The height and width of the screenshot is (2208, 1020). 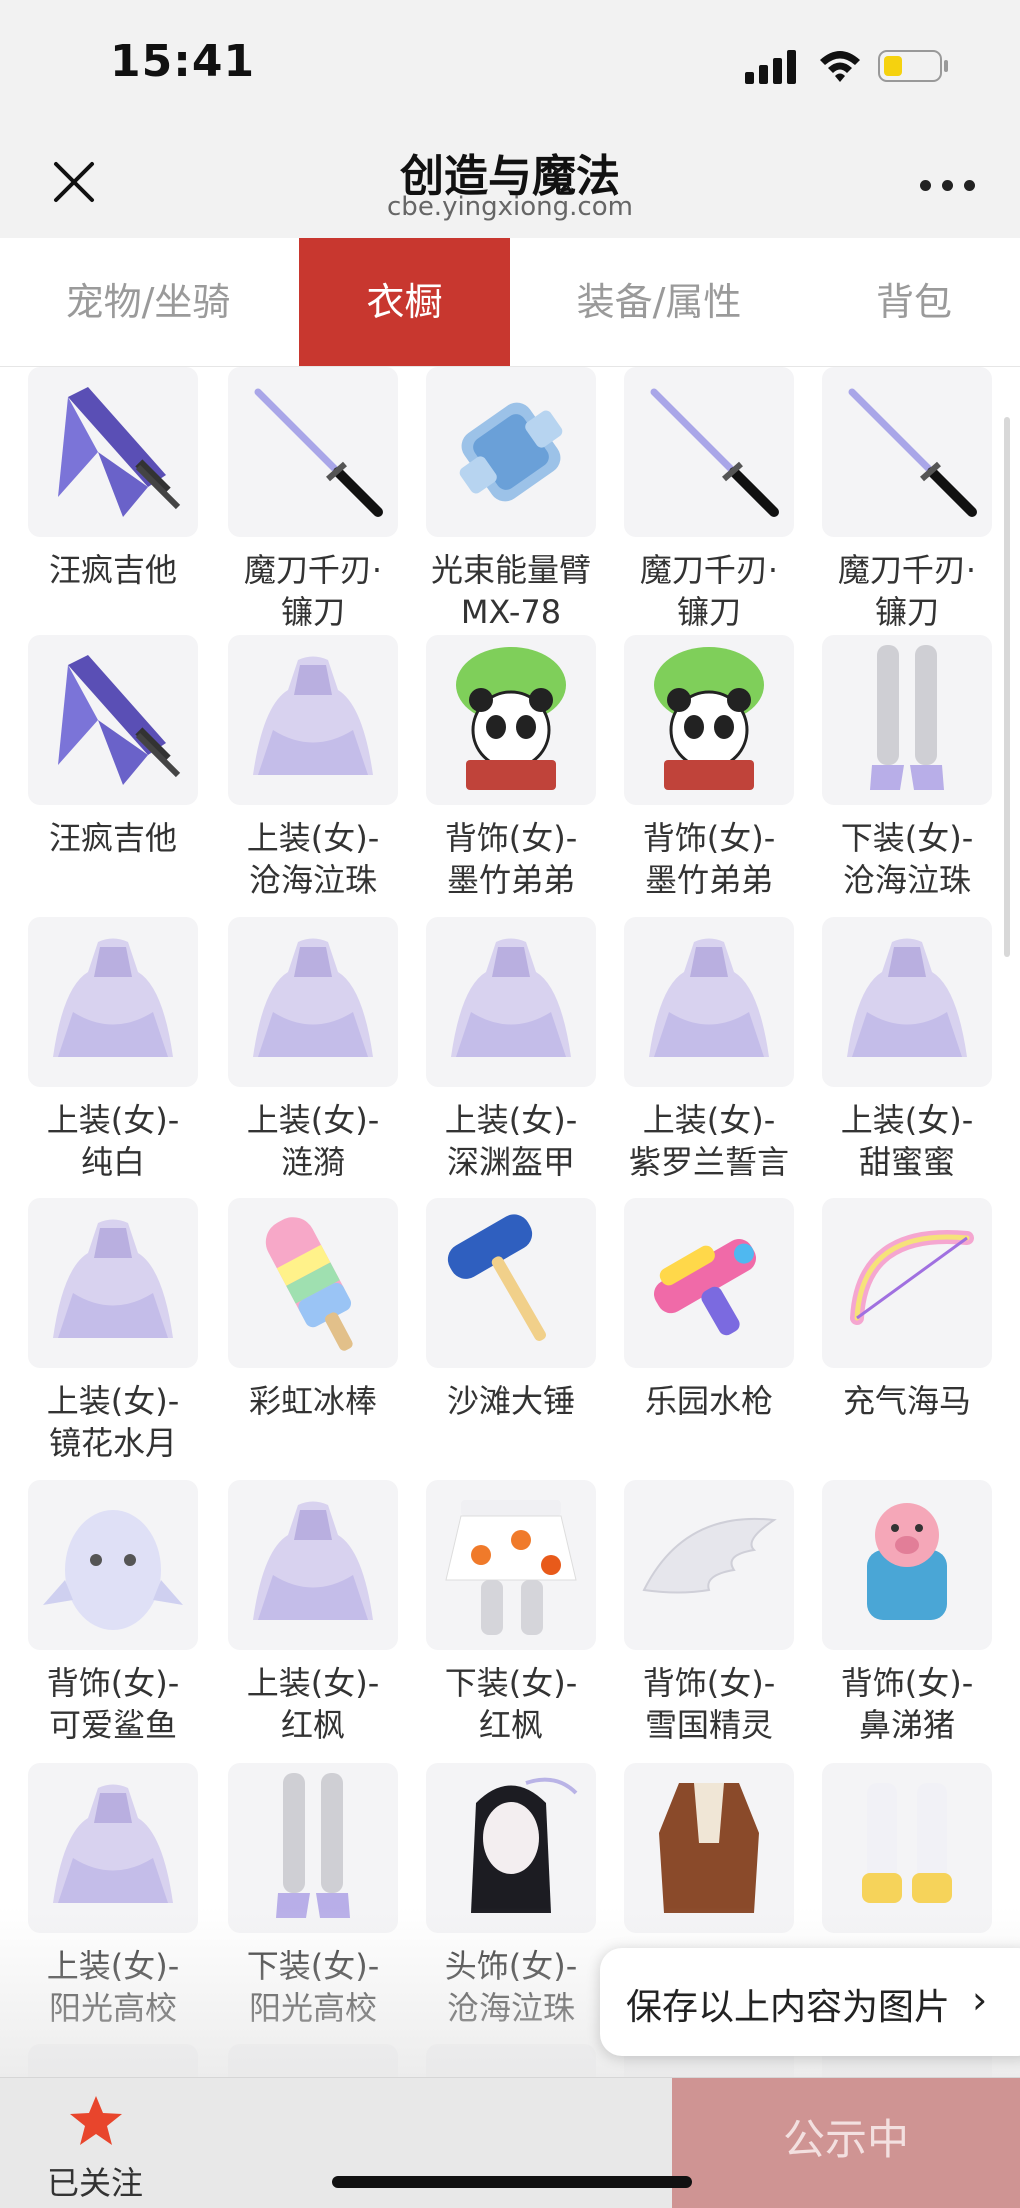 I want to click on wardrobe-item-label: 充气海马, so click(x=906, y=1401).